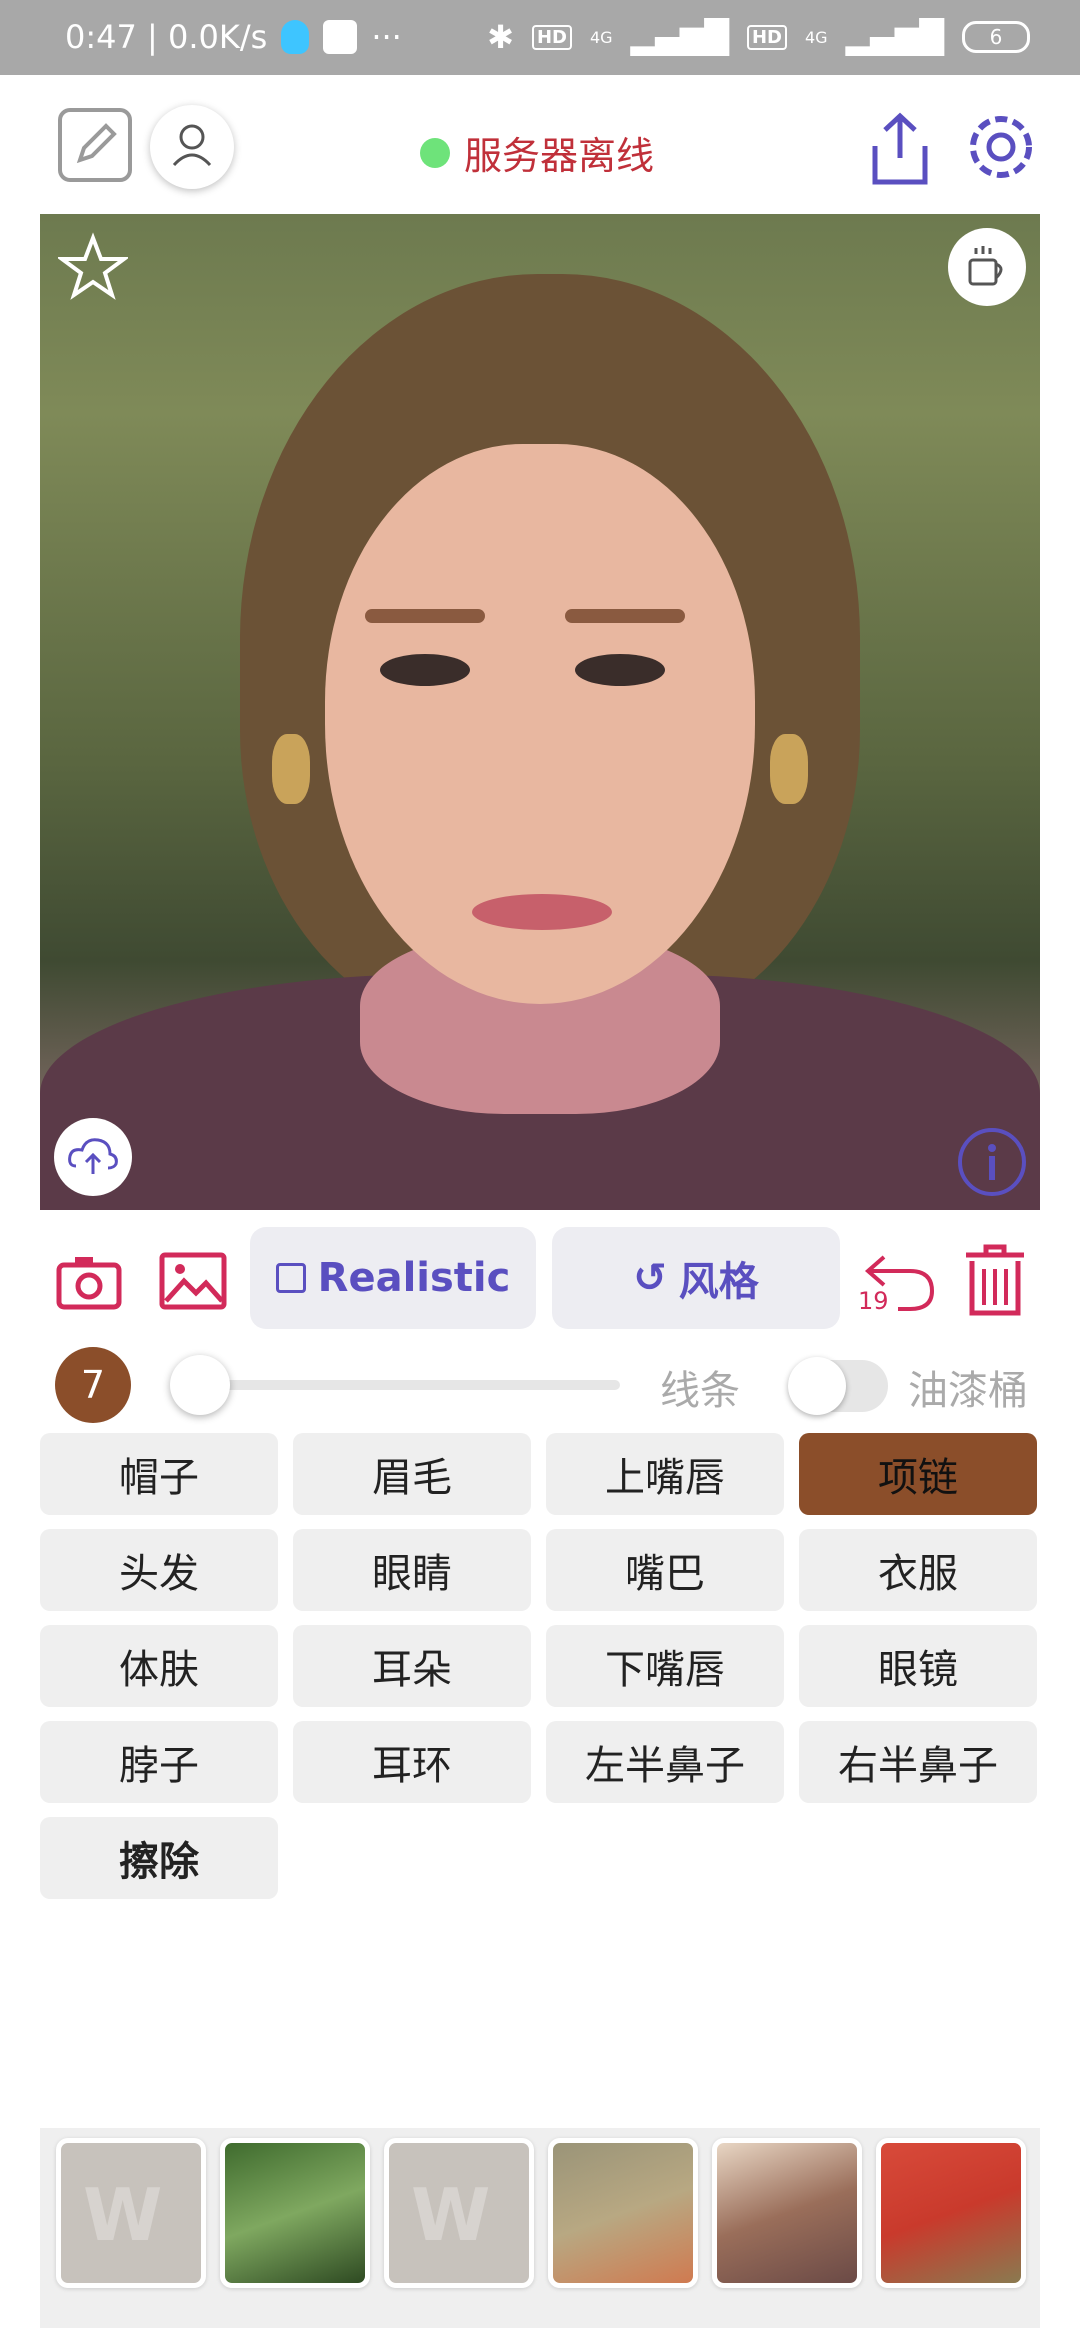  What do you see at coordinates (93, 267) in the screenshot?
I see `favorite-star-icon` at bounding box center [93, 267].